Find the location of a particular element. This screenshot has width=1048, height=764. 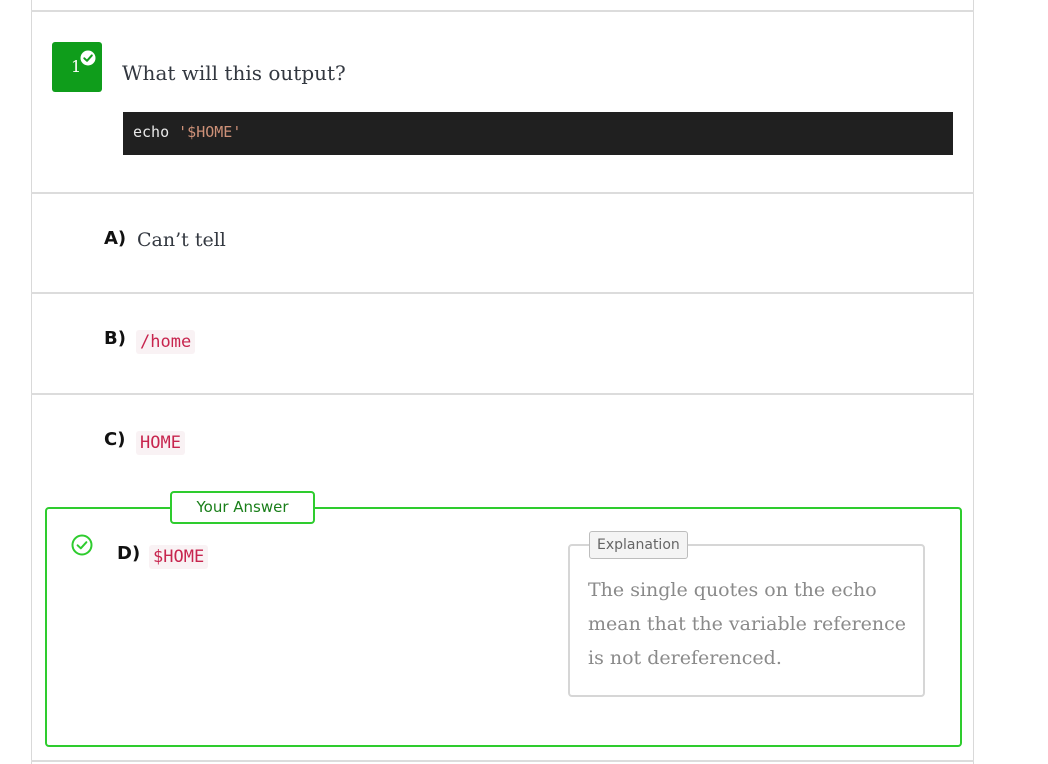

your-answer-label: Your Answer is located at coordinates (242, 507).